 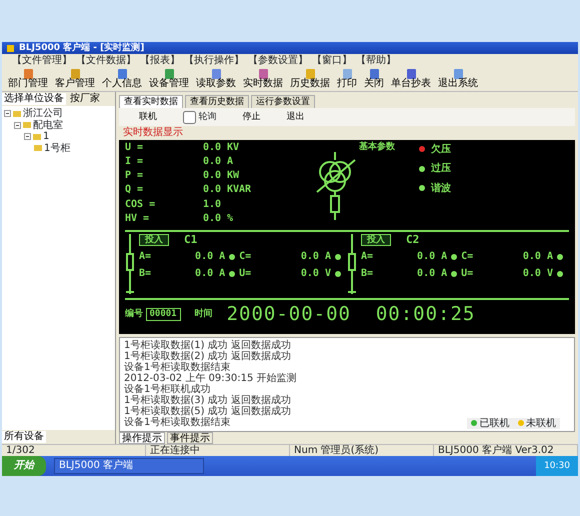 What do you see at coordinates (557, 466) in the screenshot?
I see `clock: 10:30` at bounding box center [557, 466].